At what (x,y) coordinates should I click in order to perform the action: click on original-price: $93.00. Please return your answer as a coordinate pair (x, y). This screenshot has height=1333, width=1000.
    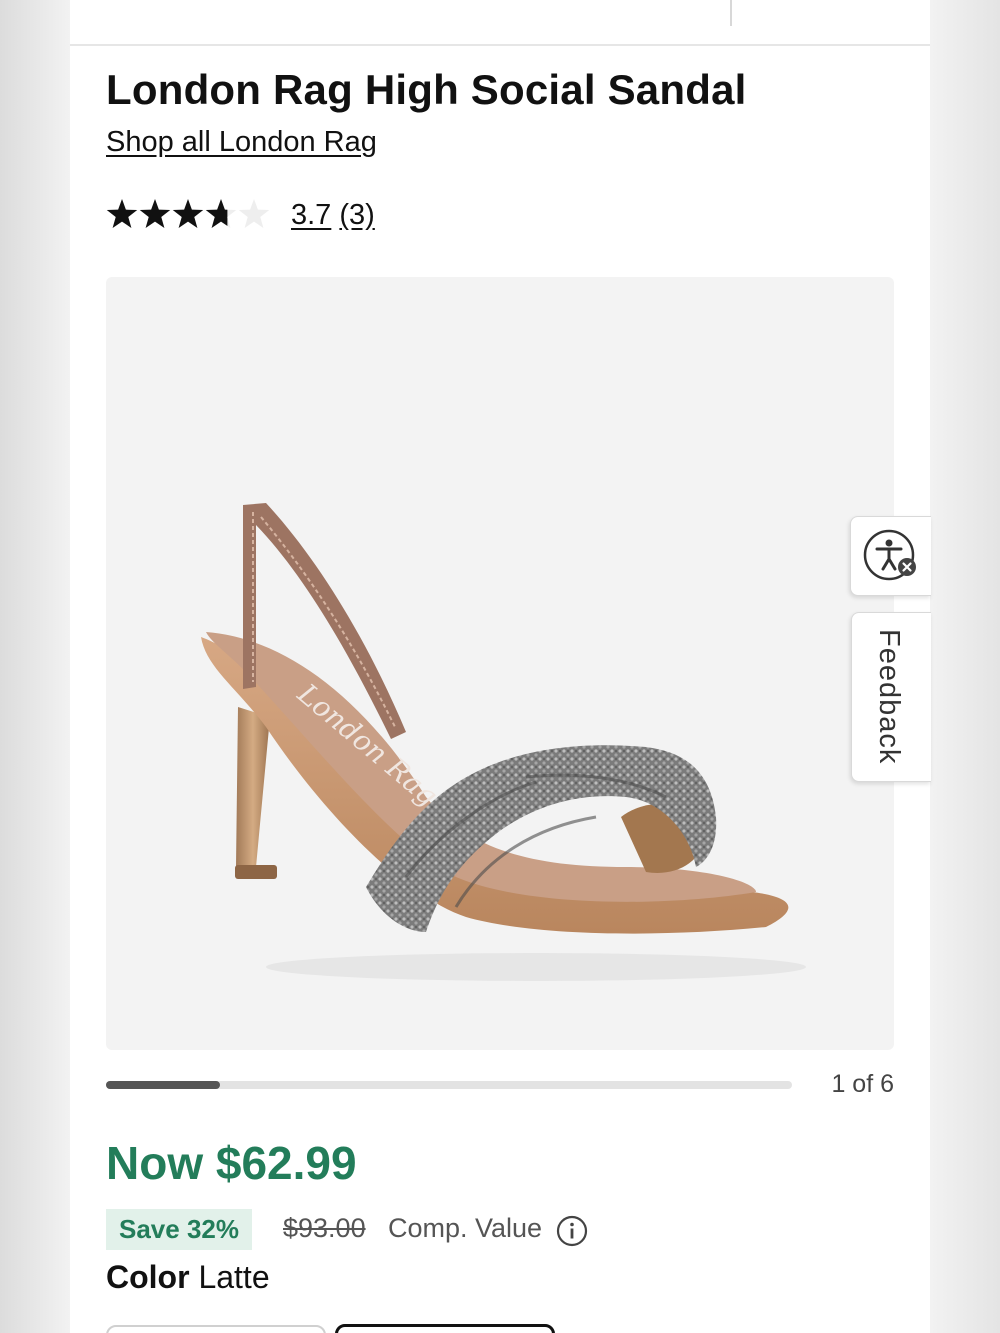
    Looking at the image, I should click on (324, 1228).